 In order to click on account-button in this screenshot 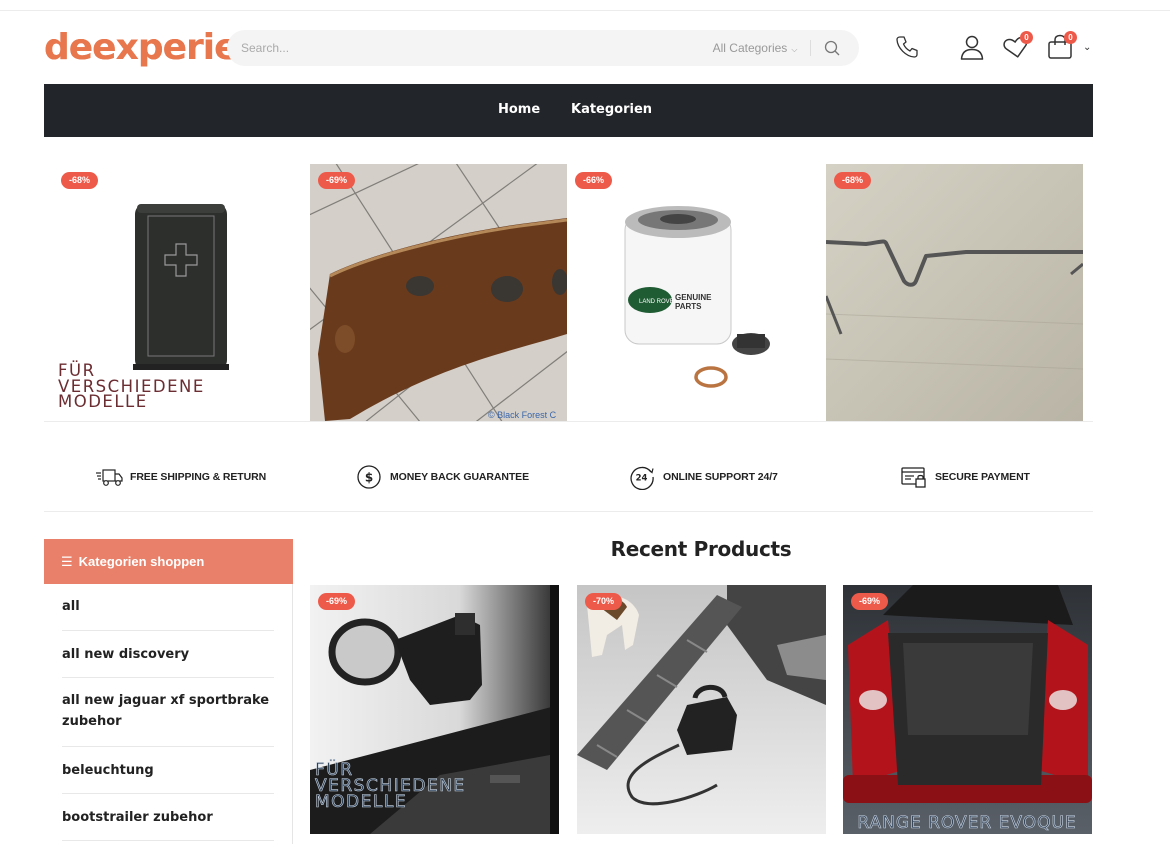, I will do `click(972, 47)`.